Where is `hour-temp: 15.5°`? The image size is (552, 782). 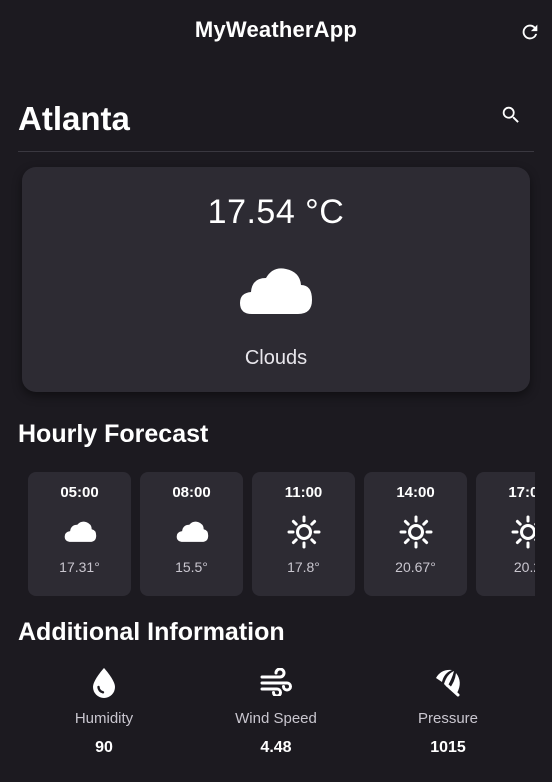 hour-temp: 15.5° is located at coordinates (191, 567).